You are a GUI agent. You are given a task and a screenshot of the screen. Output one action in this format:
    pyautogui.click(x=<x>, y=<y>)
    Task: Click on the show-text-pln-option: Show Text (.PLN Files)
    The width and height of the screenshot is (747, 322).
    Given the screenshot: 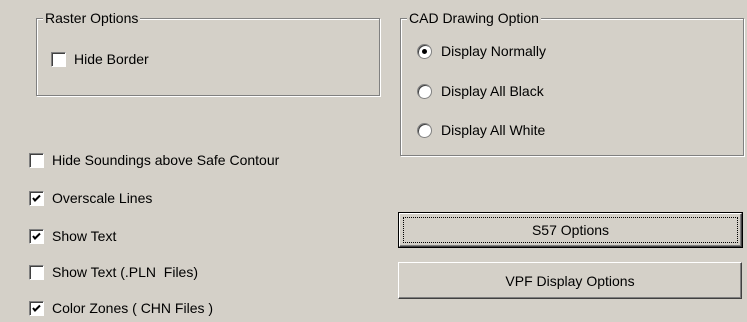 What is the action you would take?
    pyautogui.click(x=113, y=272)
    